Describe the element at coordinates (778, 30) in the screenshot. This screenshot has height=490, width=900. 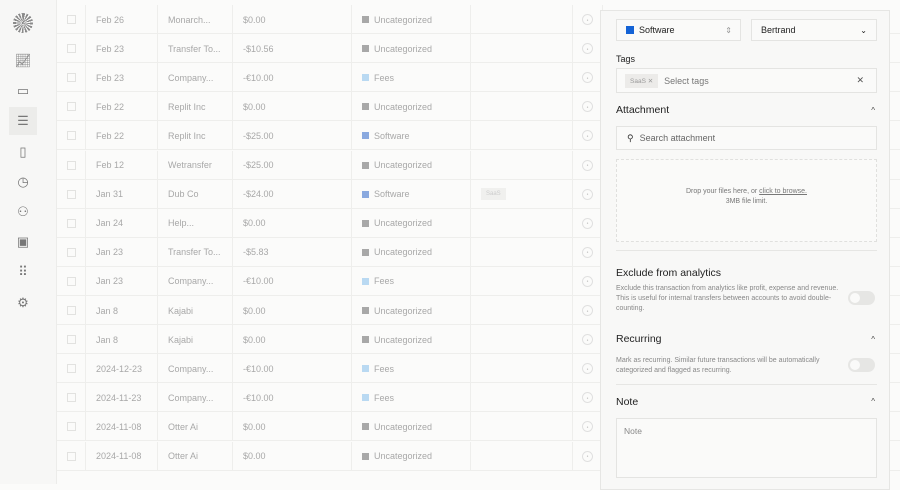
I see `assignee-value: Bertrand` at that location.